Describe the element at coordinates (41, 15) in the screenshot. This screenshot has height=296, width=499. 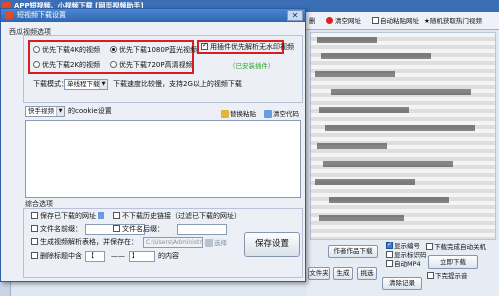
I see `dialog-title: 短视频下载设置` at that location.